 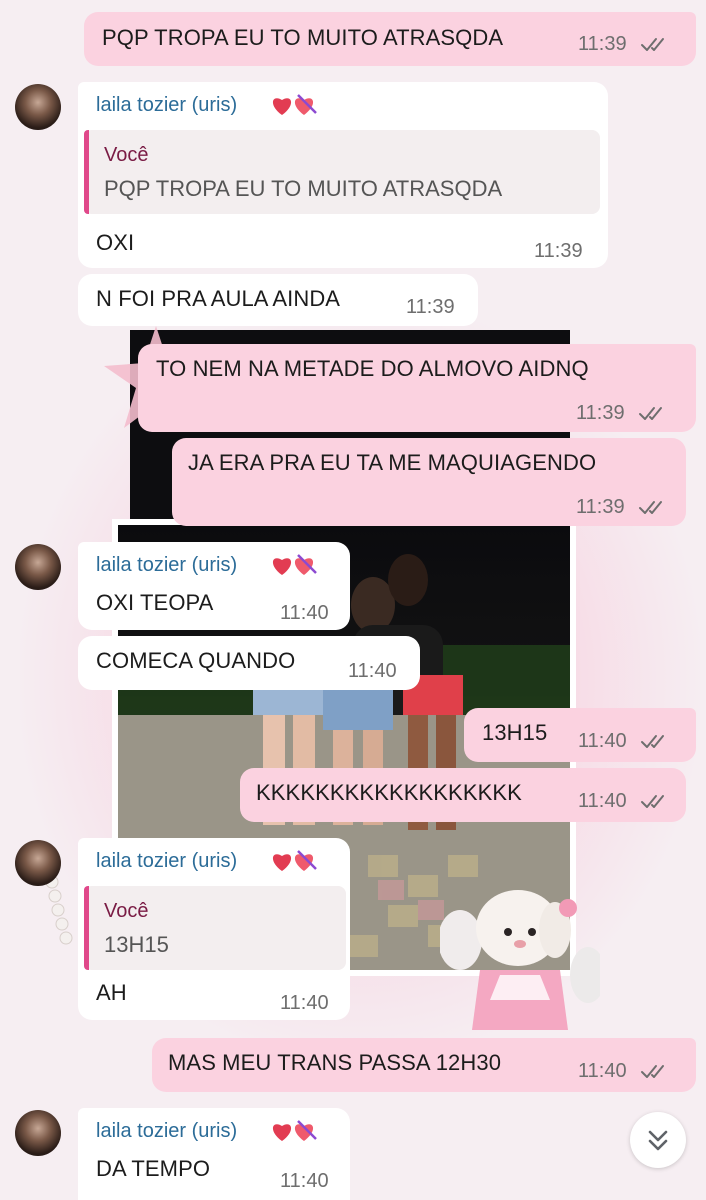 I want to click on message-text: OXI TEOPA, so click(x=155, y=602).